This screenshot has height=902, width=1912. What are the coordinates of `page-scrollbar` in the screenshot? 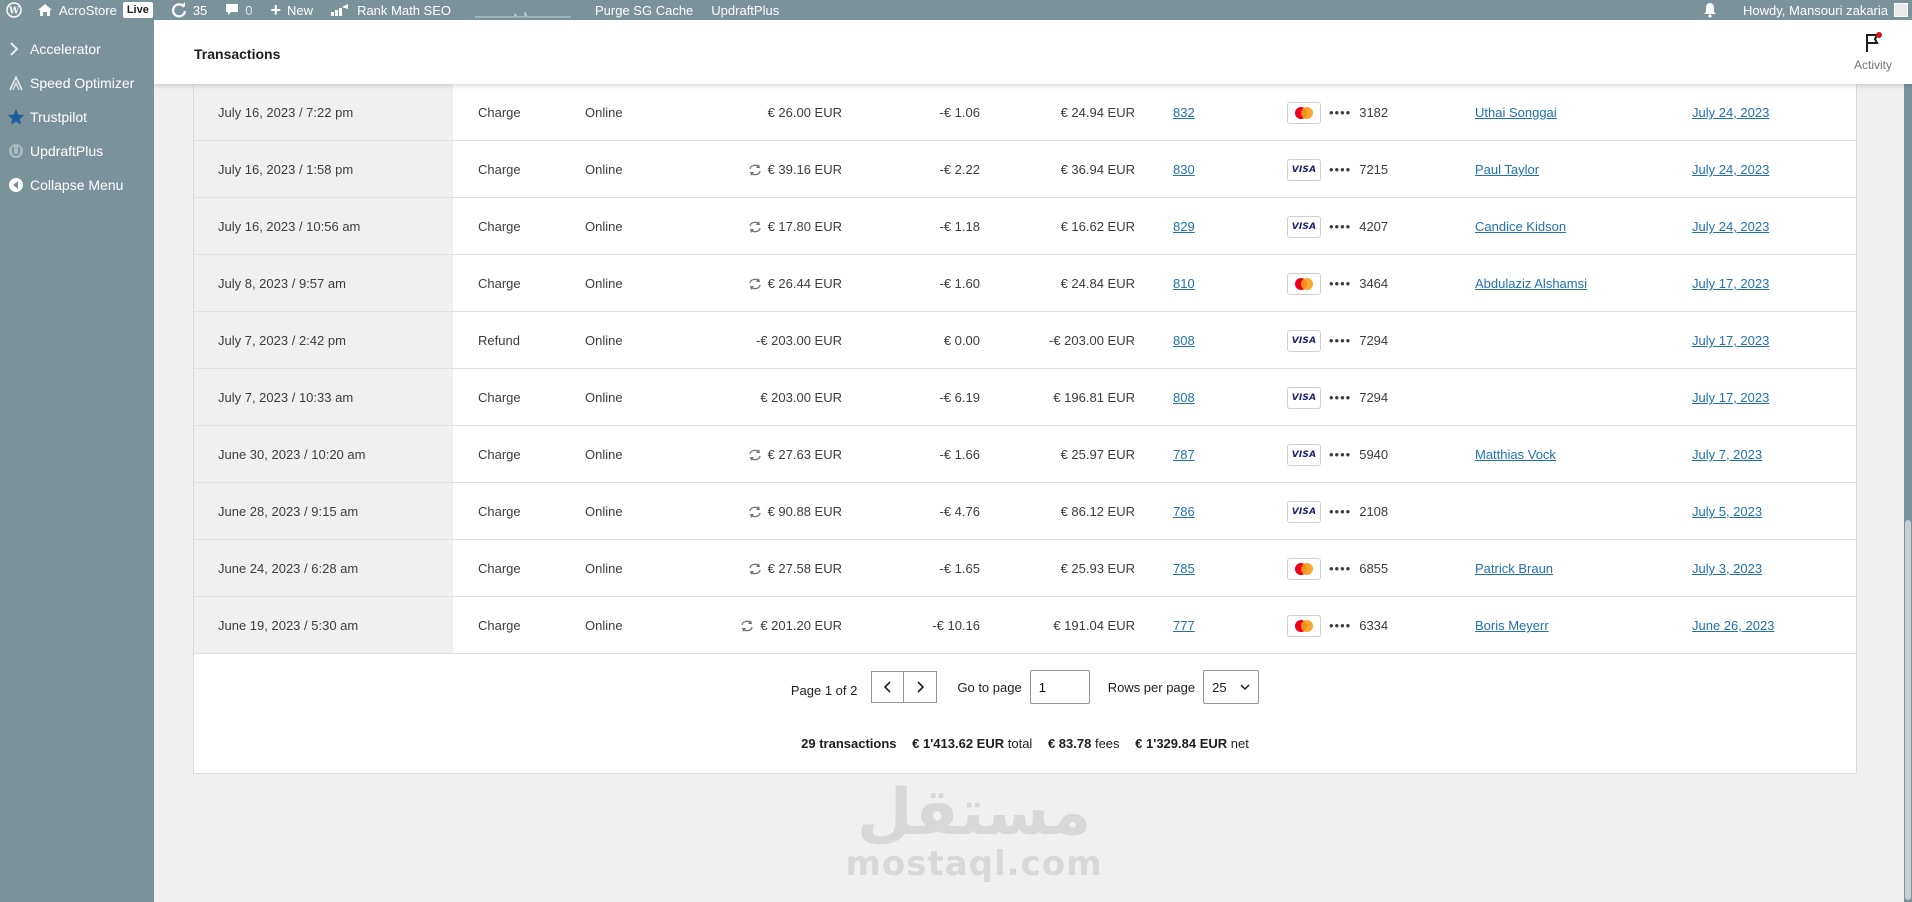 It's located at (1908, 461).